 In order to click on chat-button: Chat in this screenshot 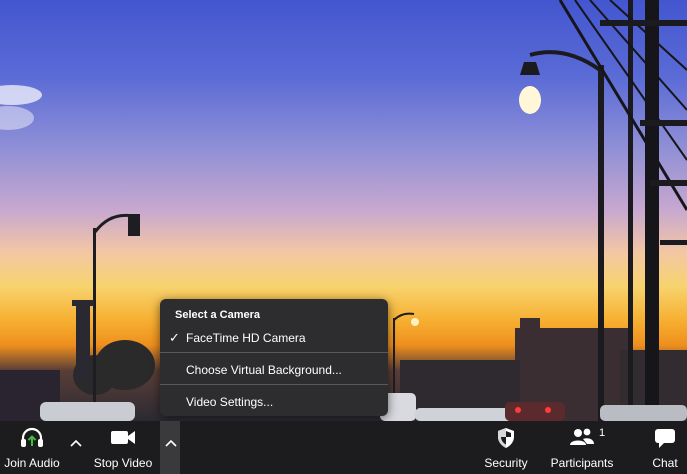, I will do `click(665, 447)`.